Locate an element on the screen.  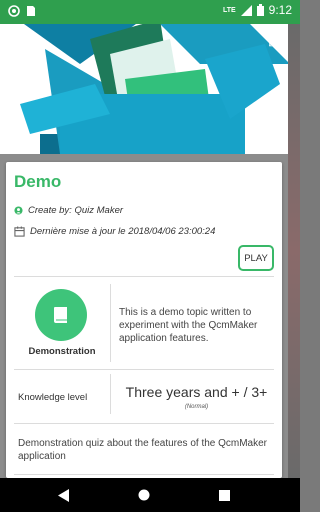
recents-button is located at coordinates (224, 495).